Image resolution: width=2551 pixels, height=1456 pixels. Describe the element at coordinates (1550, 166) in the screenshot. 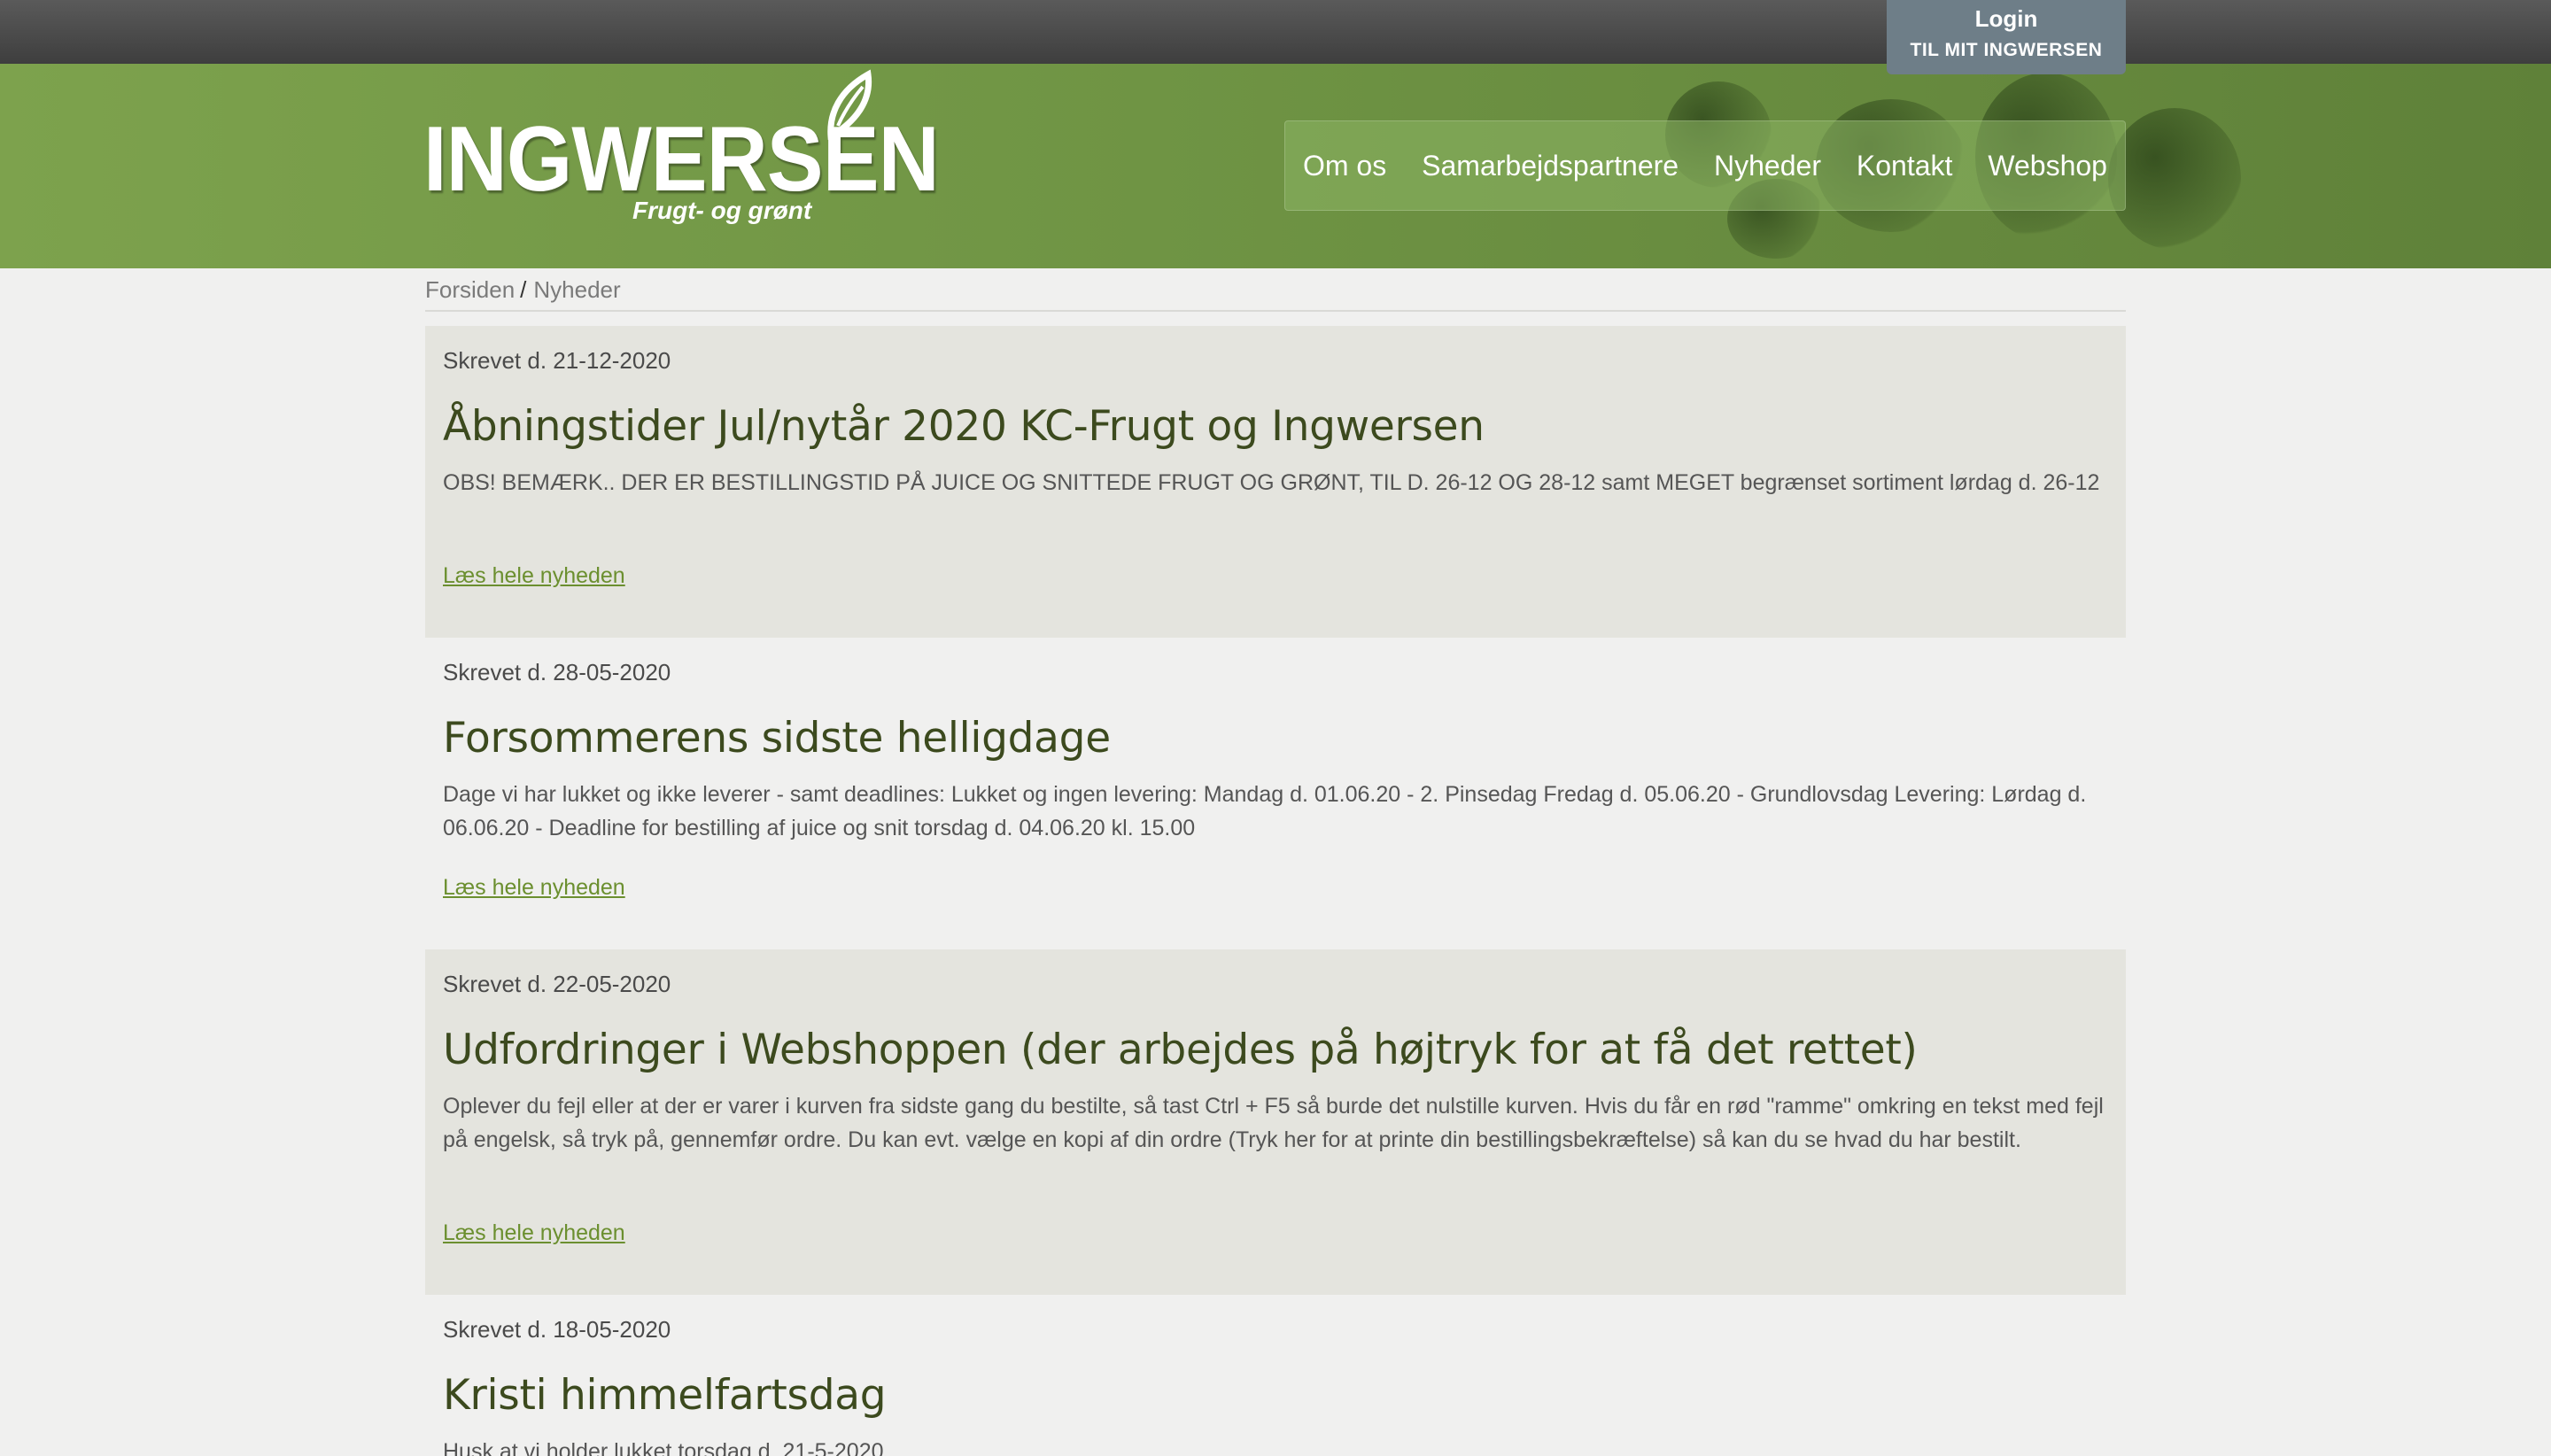

I see `nav-item-samarbejdspartnere: Samarbejdspartnere` at that location.